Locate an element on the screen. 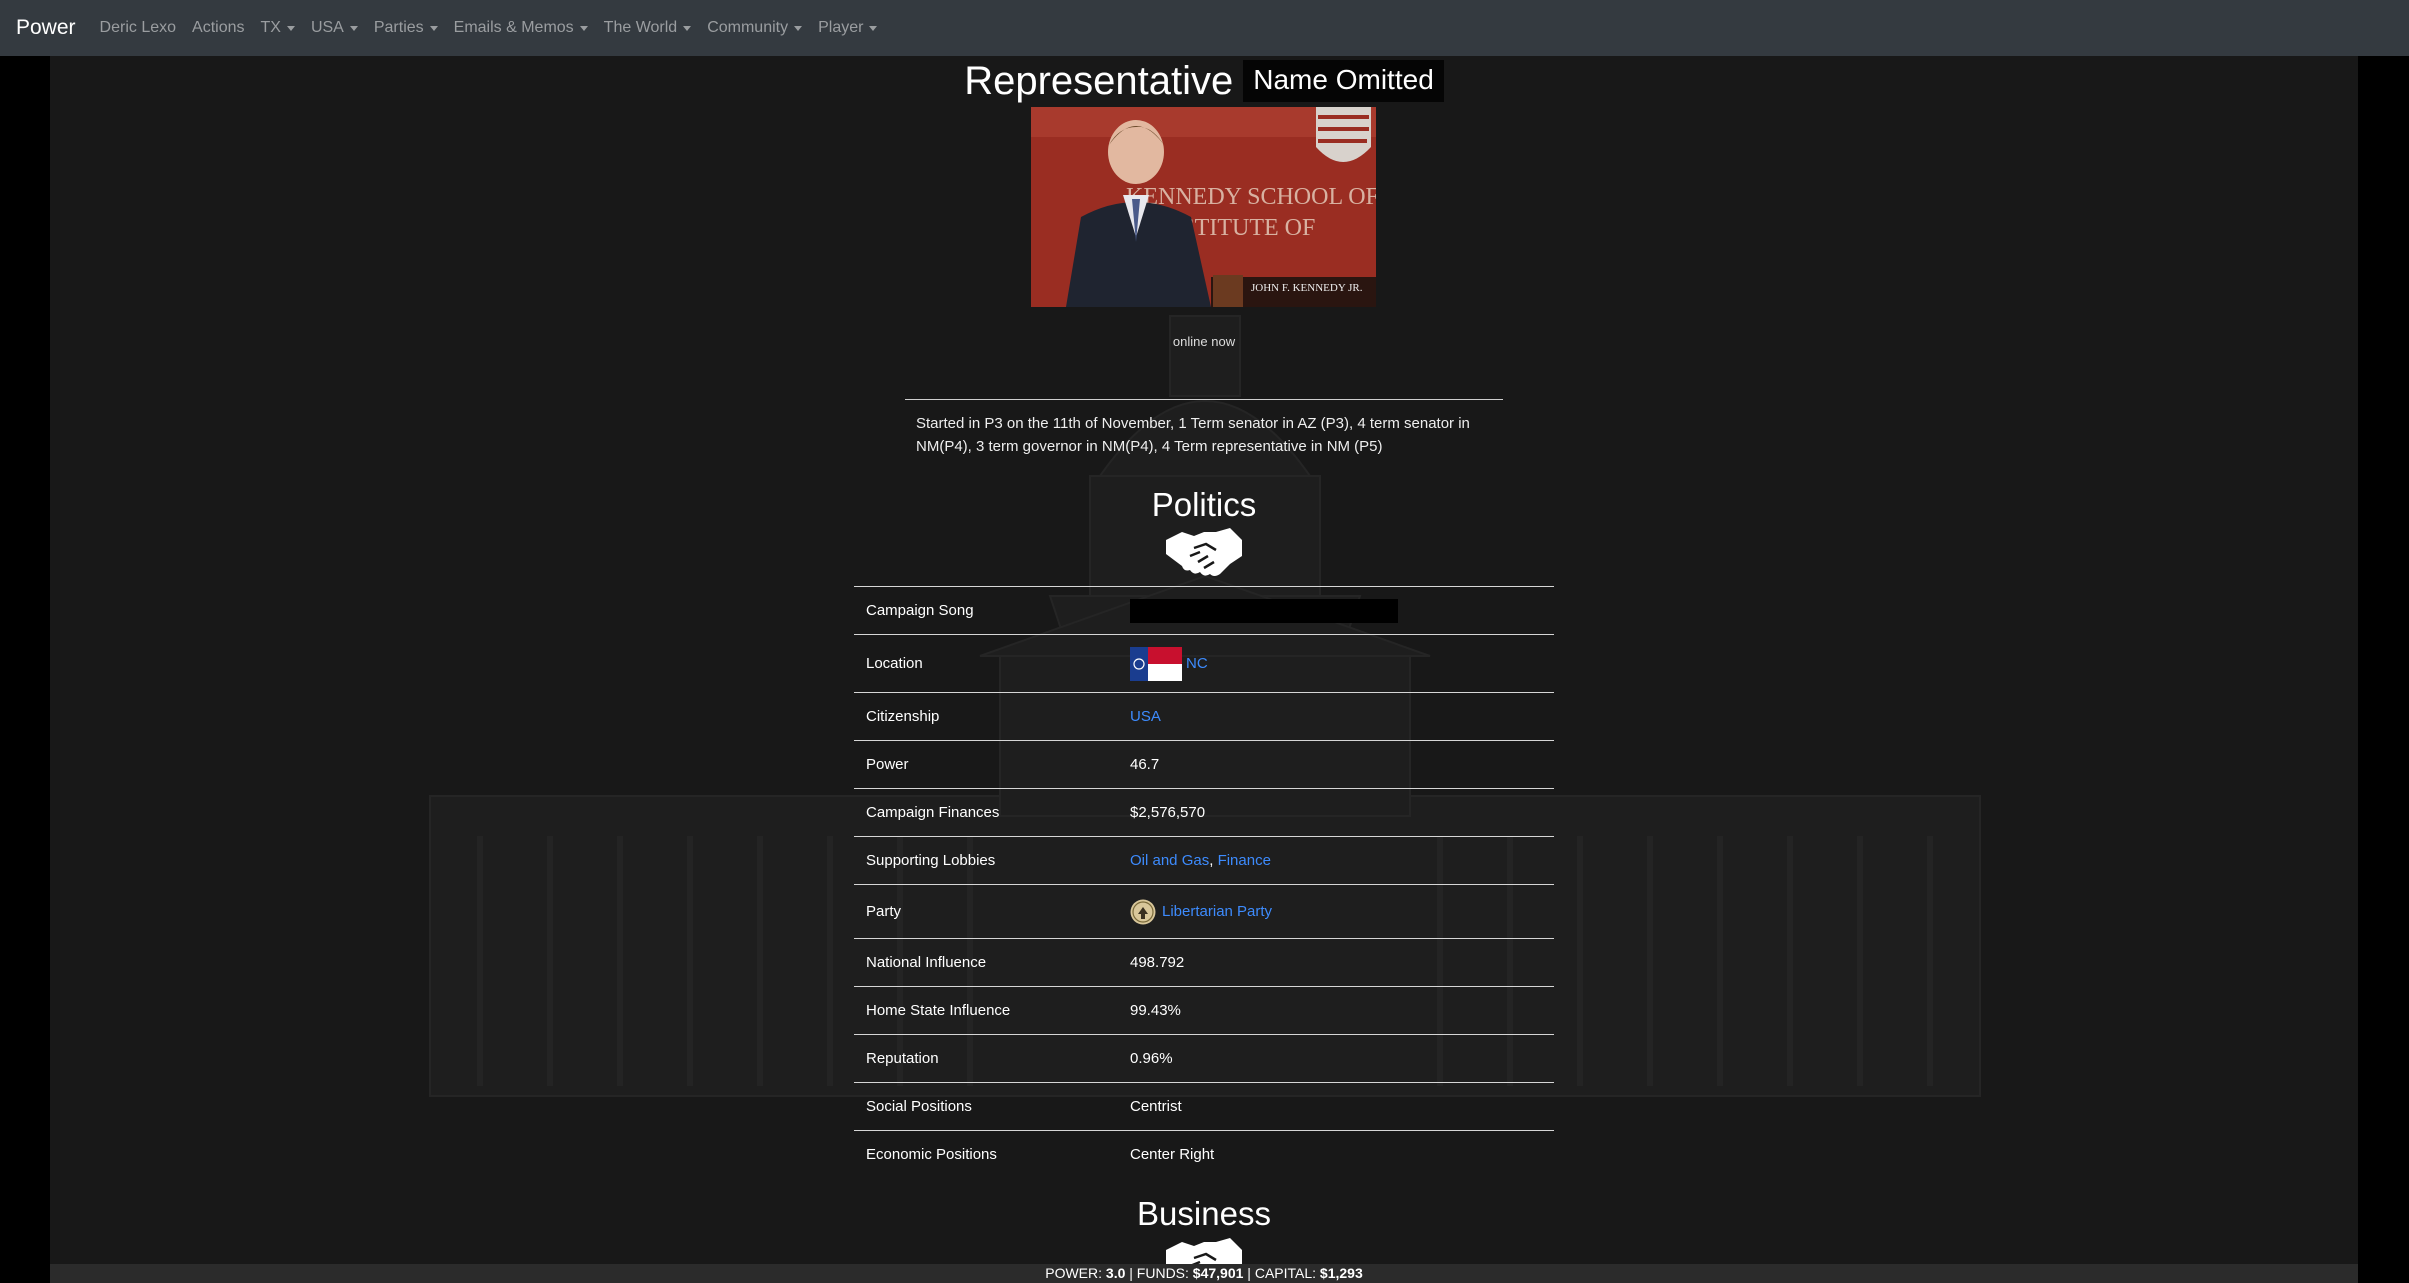 The width and height of the screenshot is (2409, 1283). politics-heading: Politics is located at coordinates (1204, 504).